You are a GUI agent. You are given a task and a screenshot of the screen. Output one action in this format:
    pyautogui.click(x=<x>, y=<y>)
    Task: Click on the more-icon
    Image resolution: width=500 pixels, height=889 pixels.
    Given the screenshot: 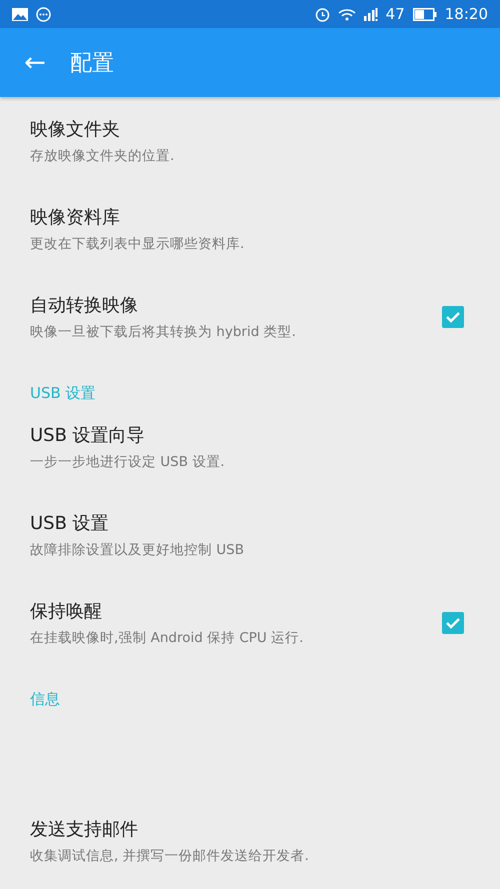 What is the action you would take?
    pyautogui.click(x=43, y=14)
    